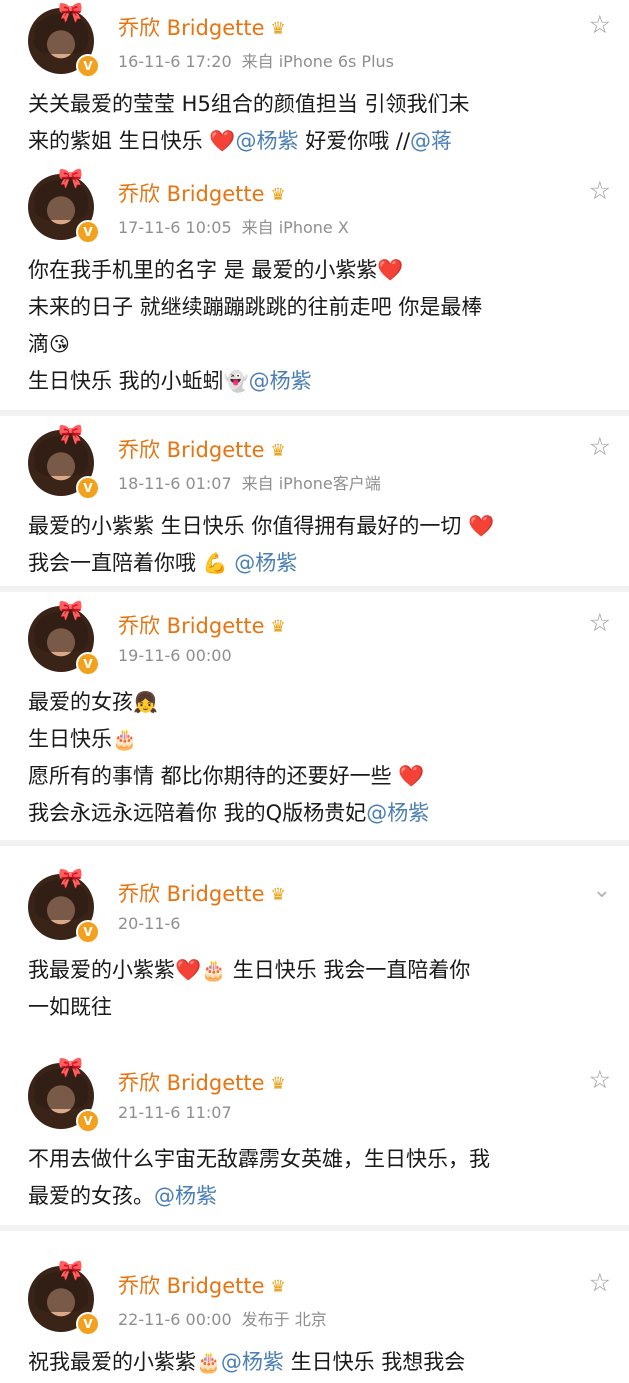 The width and height of the screenshot is (629, 1383). I want to click on post-text-line: 愿所有的事情 都比你期待的还要好一些 ❤️, so click(318, 776).